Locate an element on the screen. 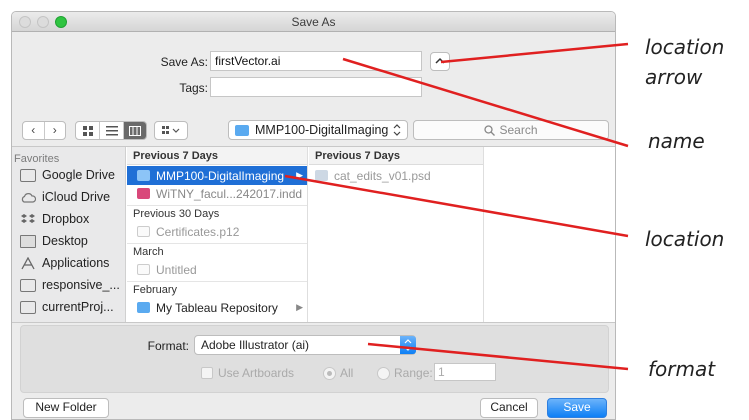 The width and height of the screenshot is (749, 420). window-title: Save As is located at coordinates (313, 22).